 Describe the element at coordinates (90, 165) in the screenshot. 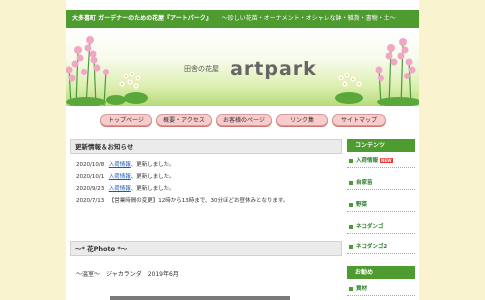

I see `news-date: 2020/10/8` at that location.